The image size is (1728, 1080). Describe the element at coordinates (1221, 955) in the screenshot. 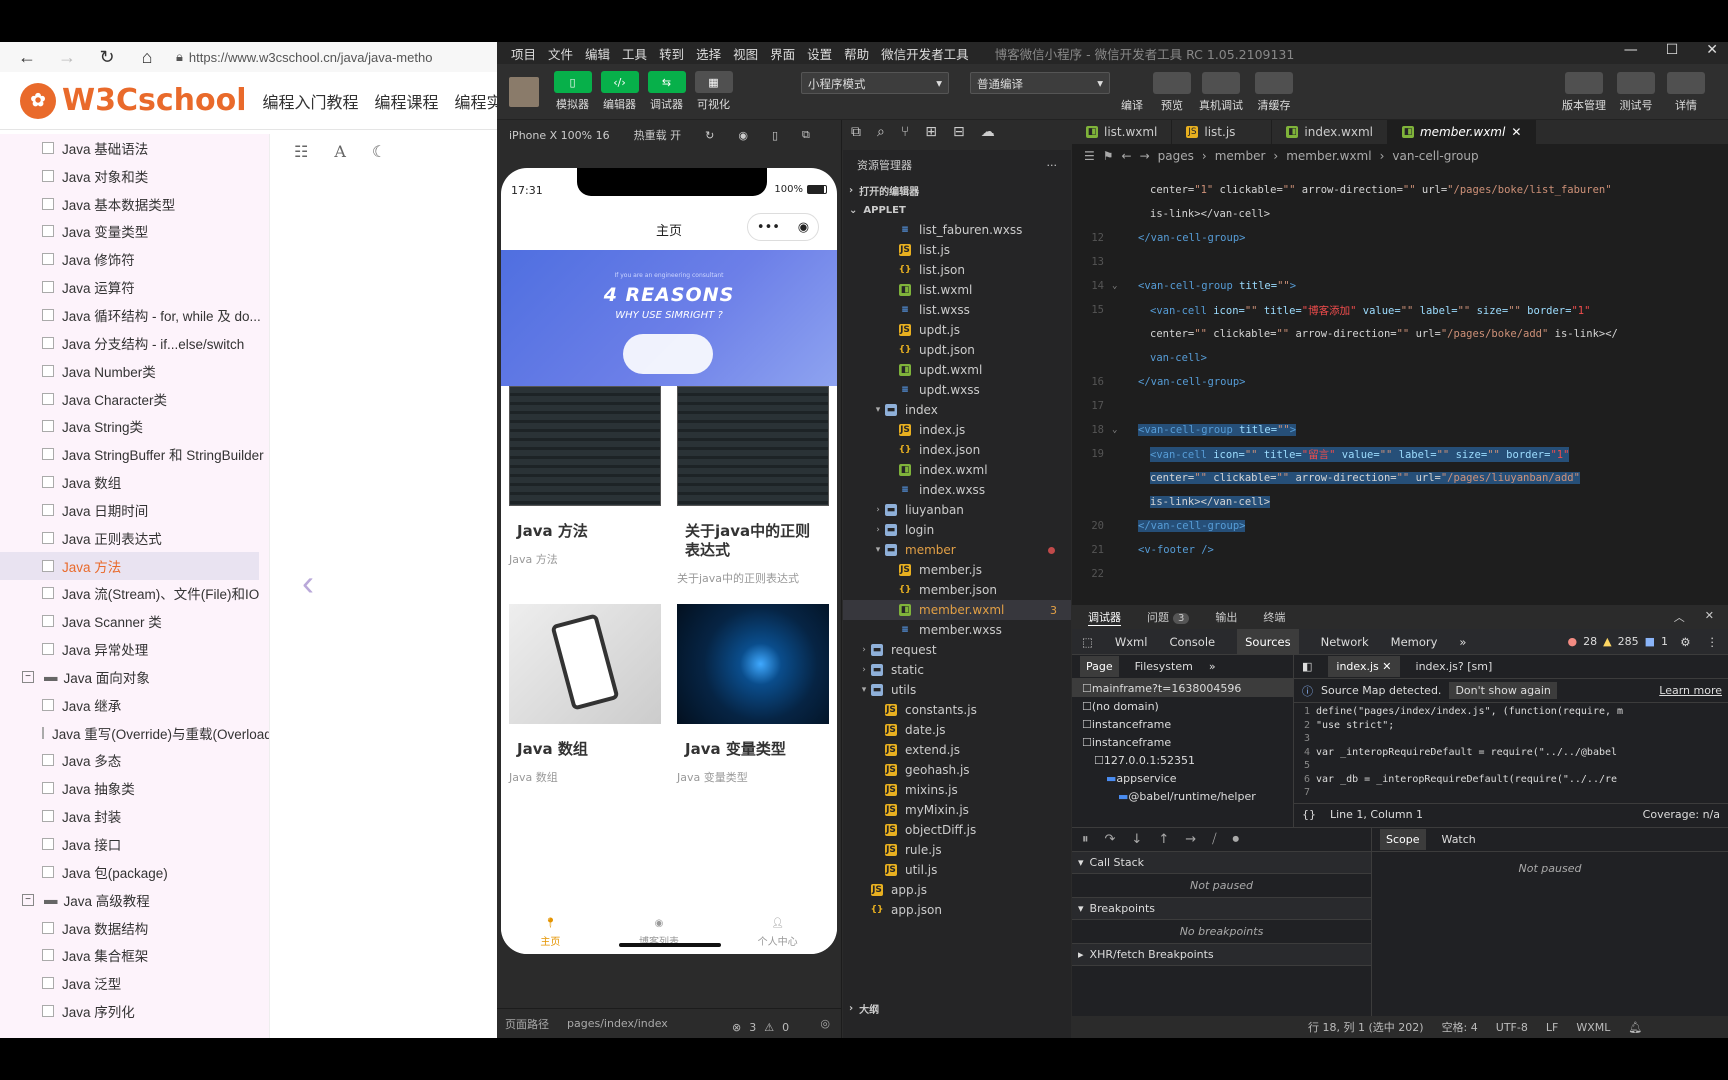

I see `xhr-breakpoints-header: ▸ XHR/fetch Breakpoints` at that location.